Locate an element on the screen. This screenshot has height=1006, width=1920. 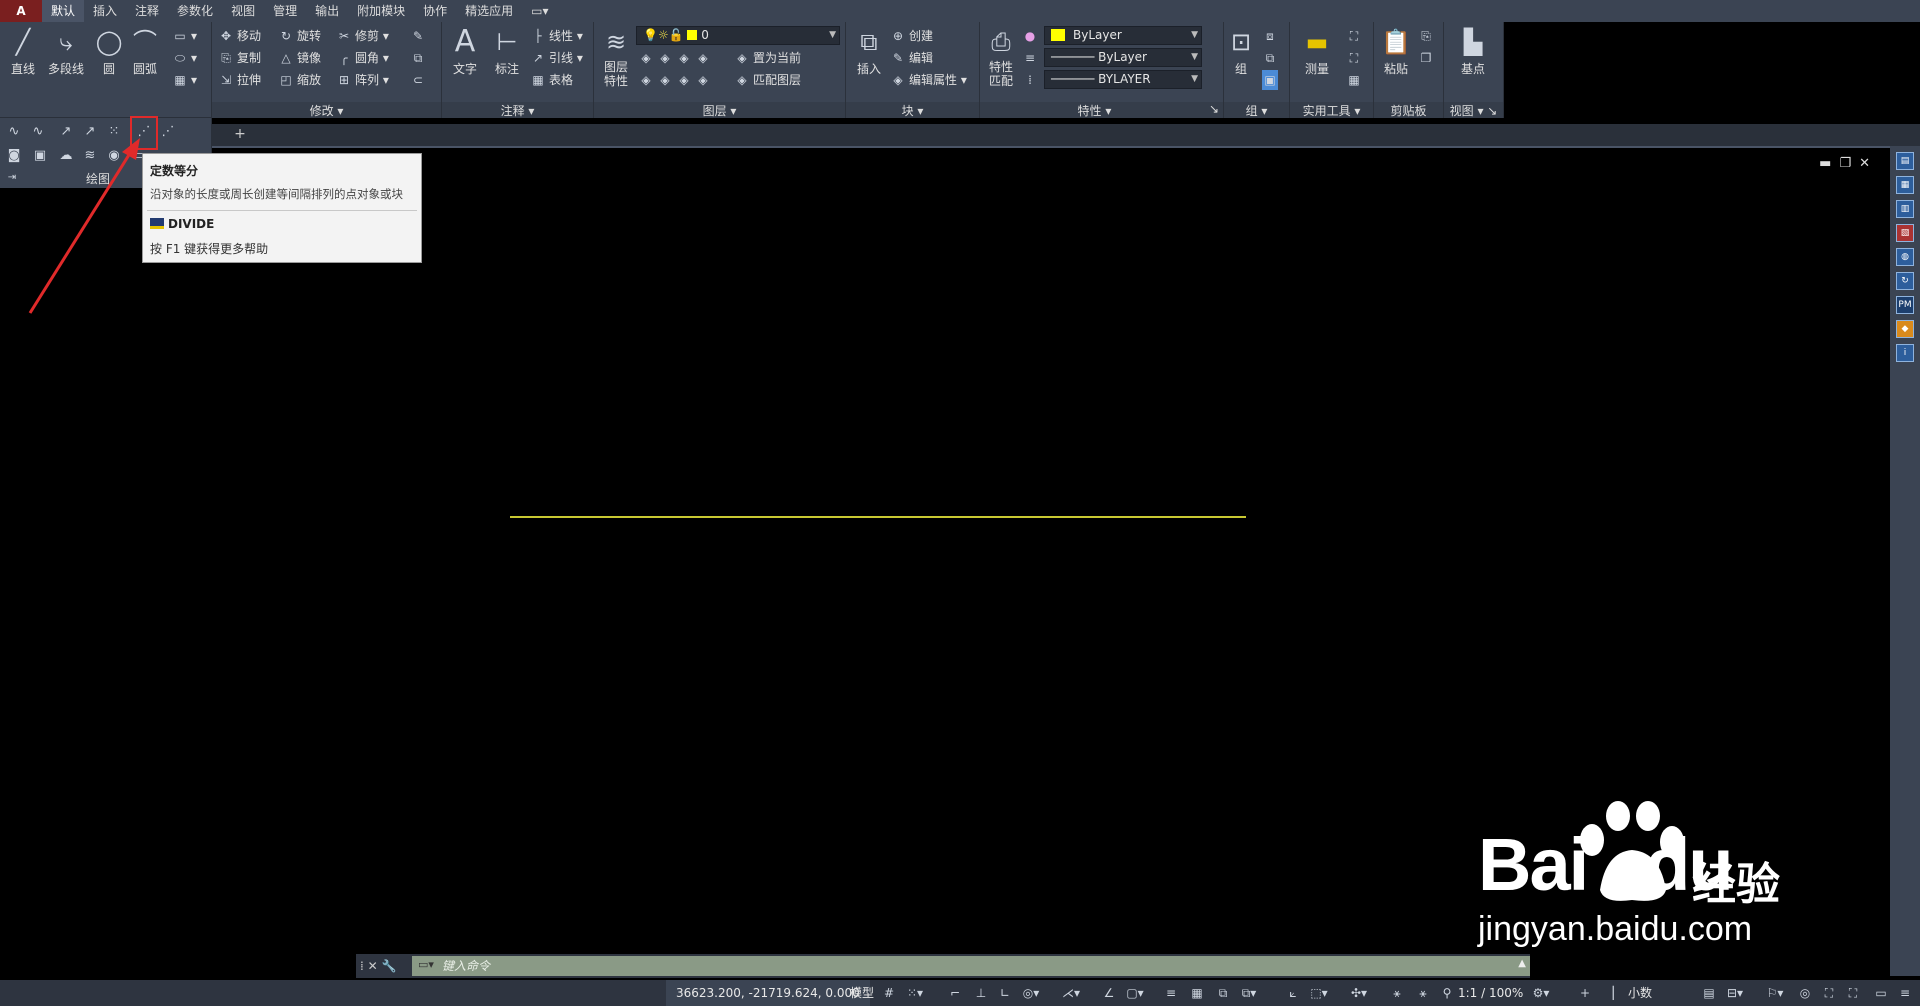
tab-annotate: 注释 is located at coordinates (147, 11).